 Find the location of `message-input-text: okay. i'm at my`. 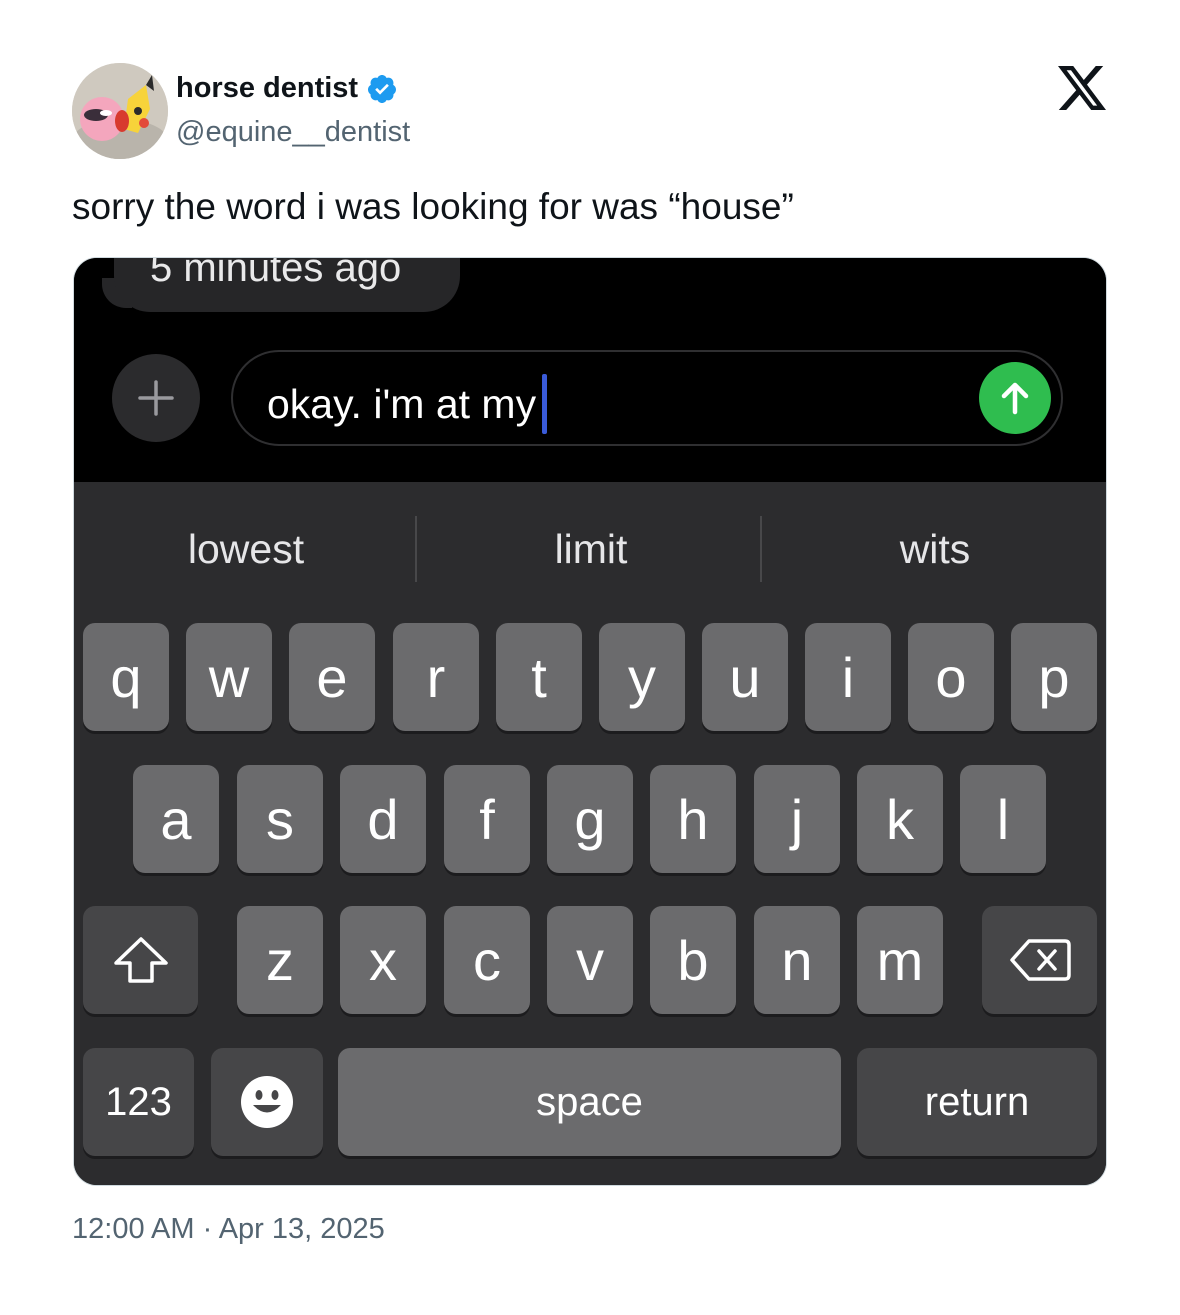

message-input-text: okay. i'm at my is located at coordinates (402, 403).